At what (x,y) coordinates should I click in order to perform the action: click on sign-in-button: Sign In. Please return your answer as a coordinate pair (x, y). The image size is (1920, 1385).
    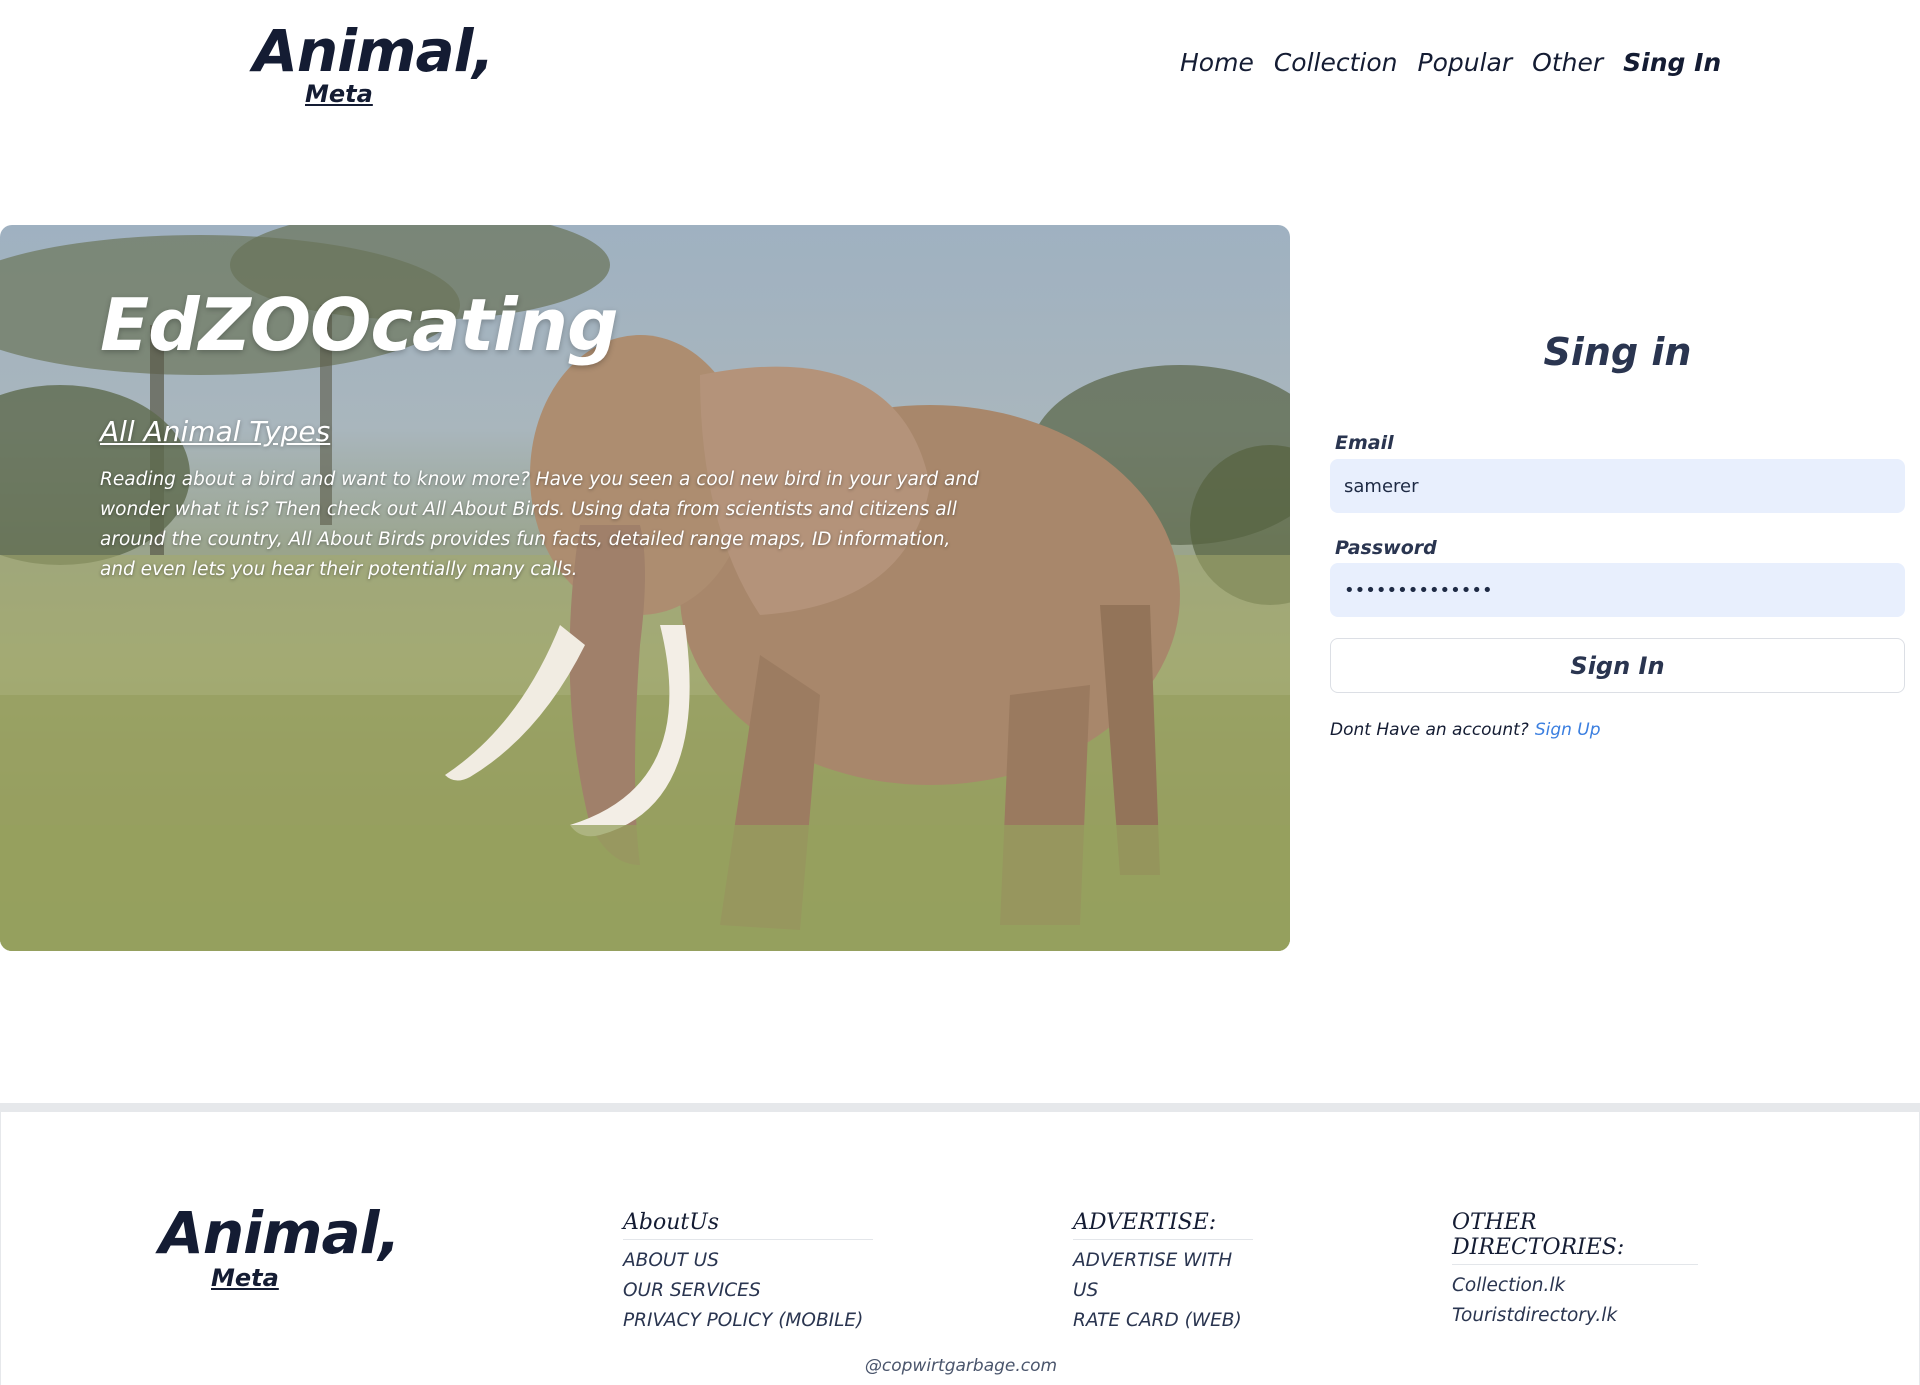
    Looking at the image, I should click on (1617, 665).